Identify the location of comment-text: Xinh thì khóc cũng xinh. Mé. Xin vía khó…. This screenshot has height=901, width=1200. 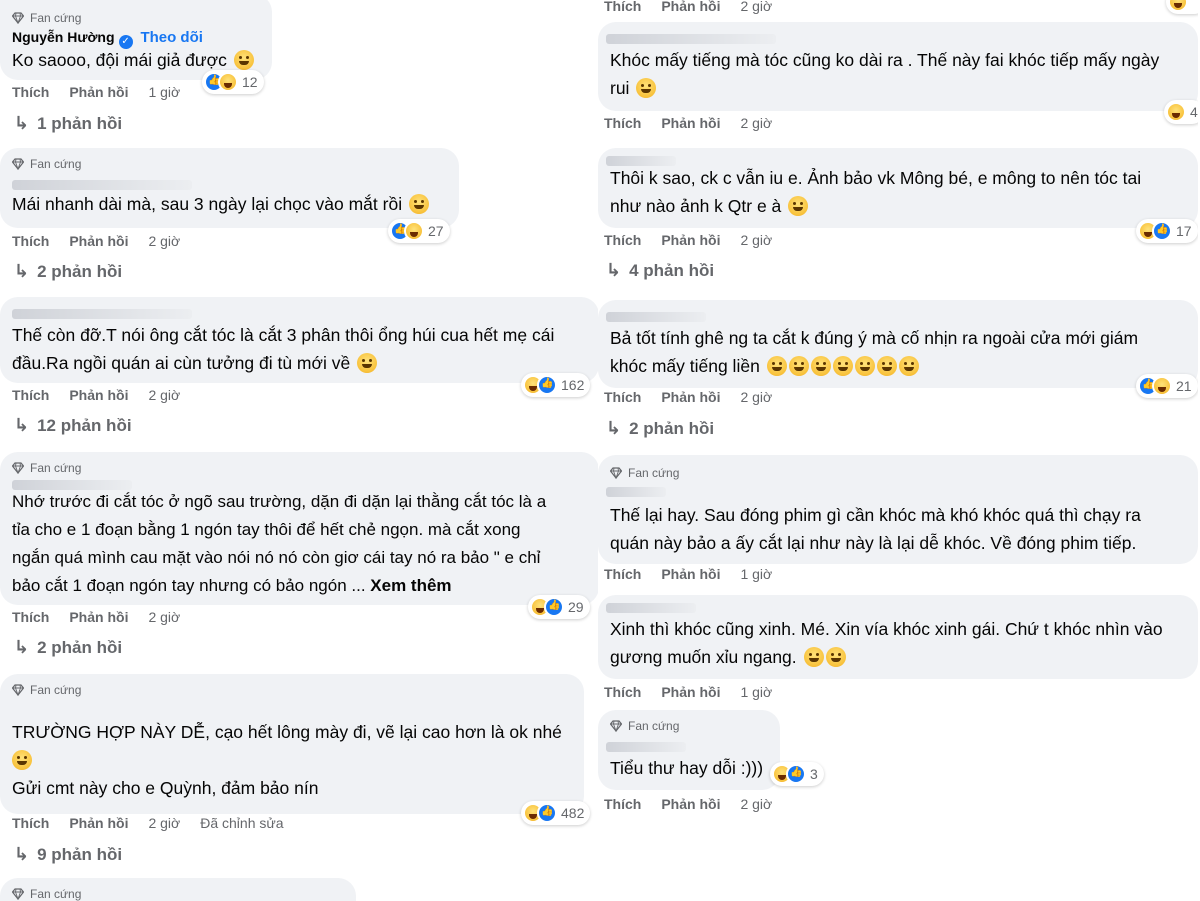
(898, 643).